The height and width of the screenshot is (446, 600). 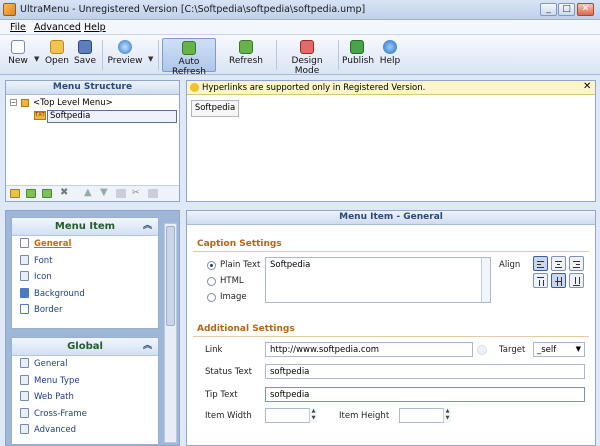 What do you see at coordinates (510, 265) in the screenshot?
I see `align-label: Align` at bounding box center [510, 265].